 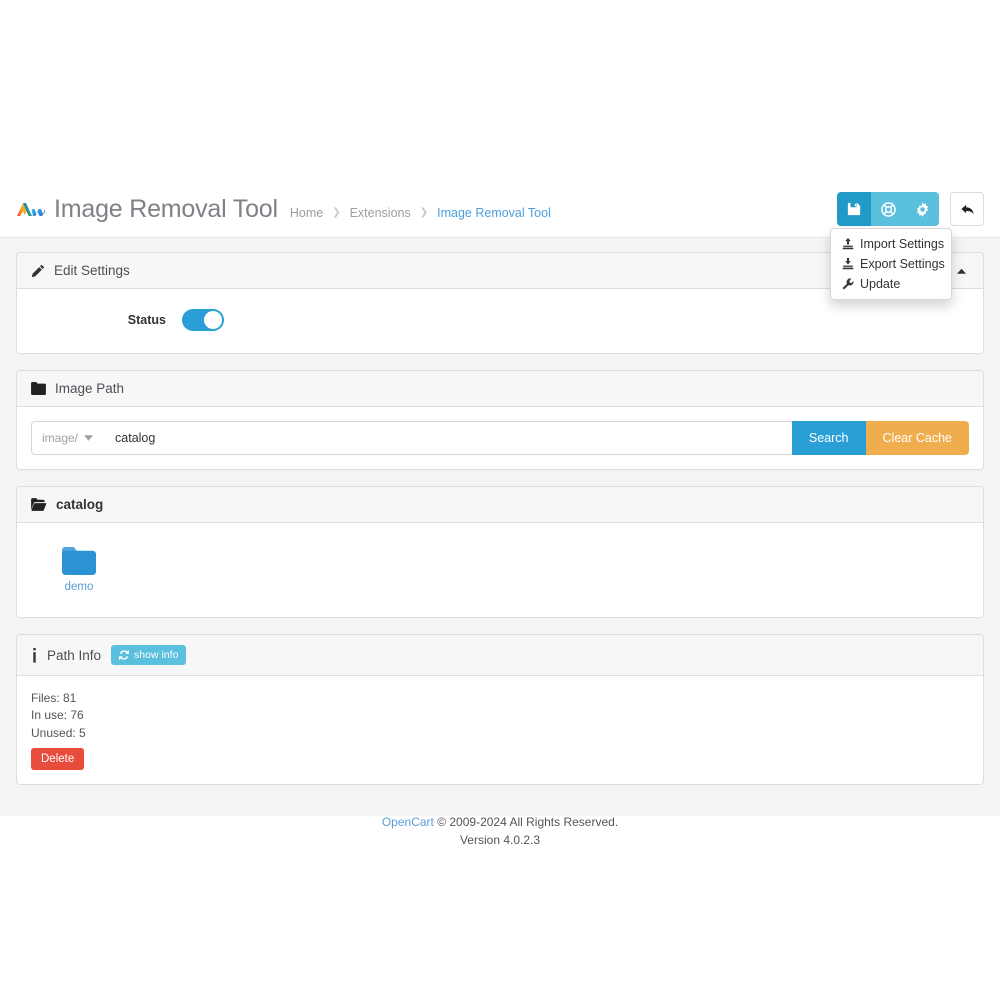 I want to click on breadcrumb: Home ❯ Extensions ❯ Image Removal Tool, so click(x=420, y=213).